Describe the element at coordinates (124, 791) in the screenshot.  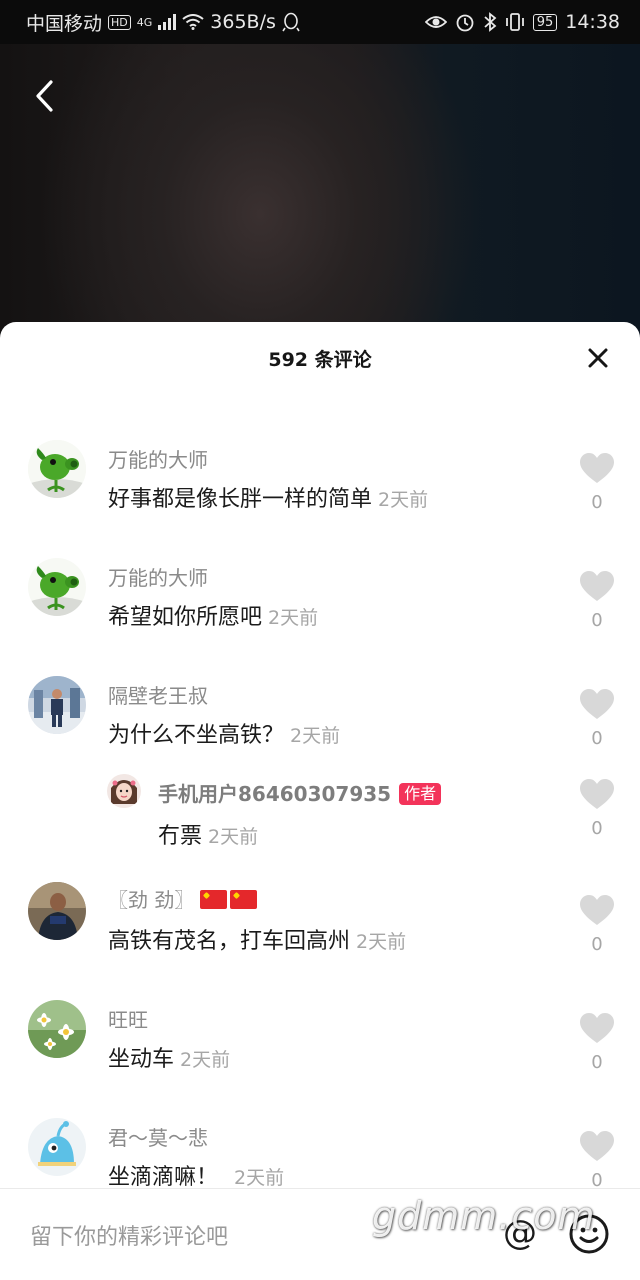
I see `girl-avatar` at that location.